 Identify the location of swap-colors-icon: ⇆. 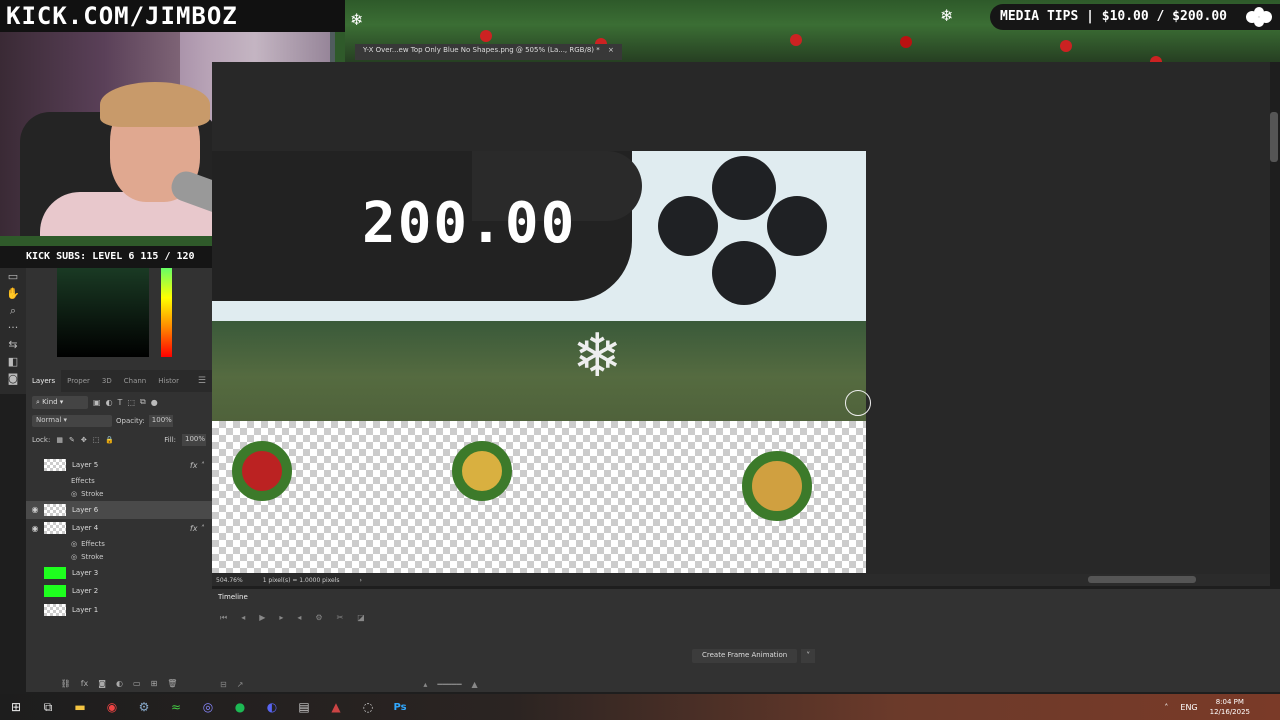
(13, 344).